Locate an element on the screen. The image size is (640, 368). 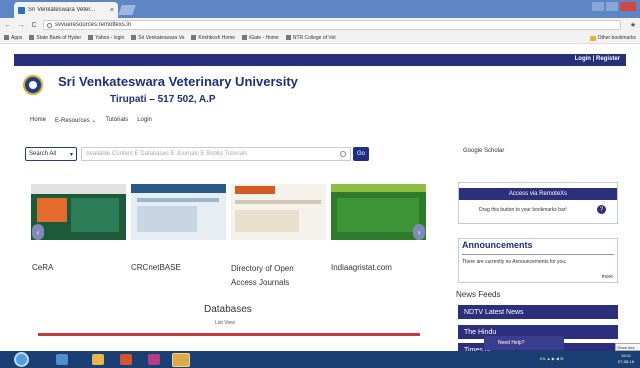
favicon-icon is located at coordinates (21, 10).